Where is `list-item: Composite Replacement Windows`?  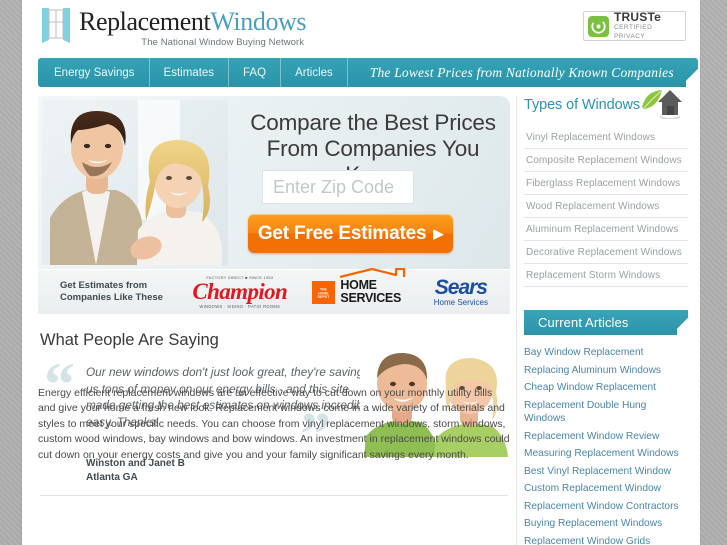 list-item: Composite Replacement Windows is located at coordinates (606, 160).